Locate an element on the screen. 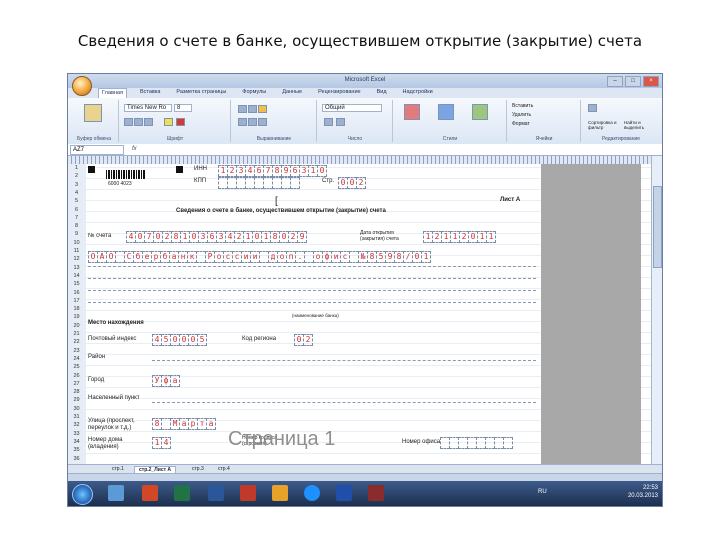 This screenshot has height=540, width=720. row-number: 10 is located at coordinates (76, 243).